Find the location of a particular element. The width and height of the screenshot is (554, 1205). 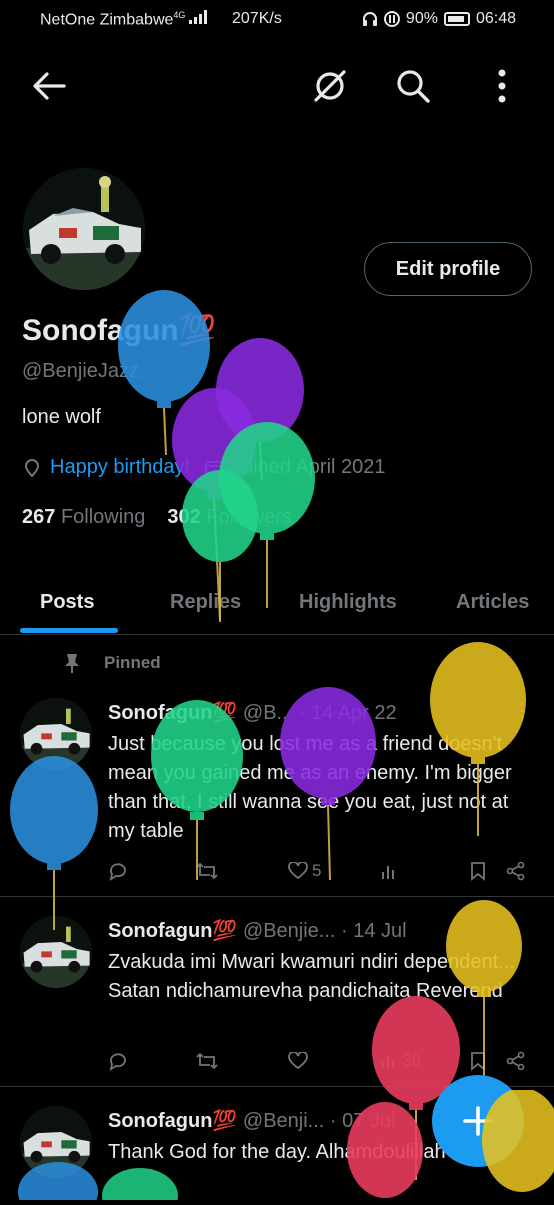

post-date: · 14 Jul is located at coordinates (374, 931).